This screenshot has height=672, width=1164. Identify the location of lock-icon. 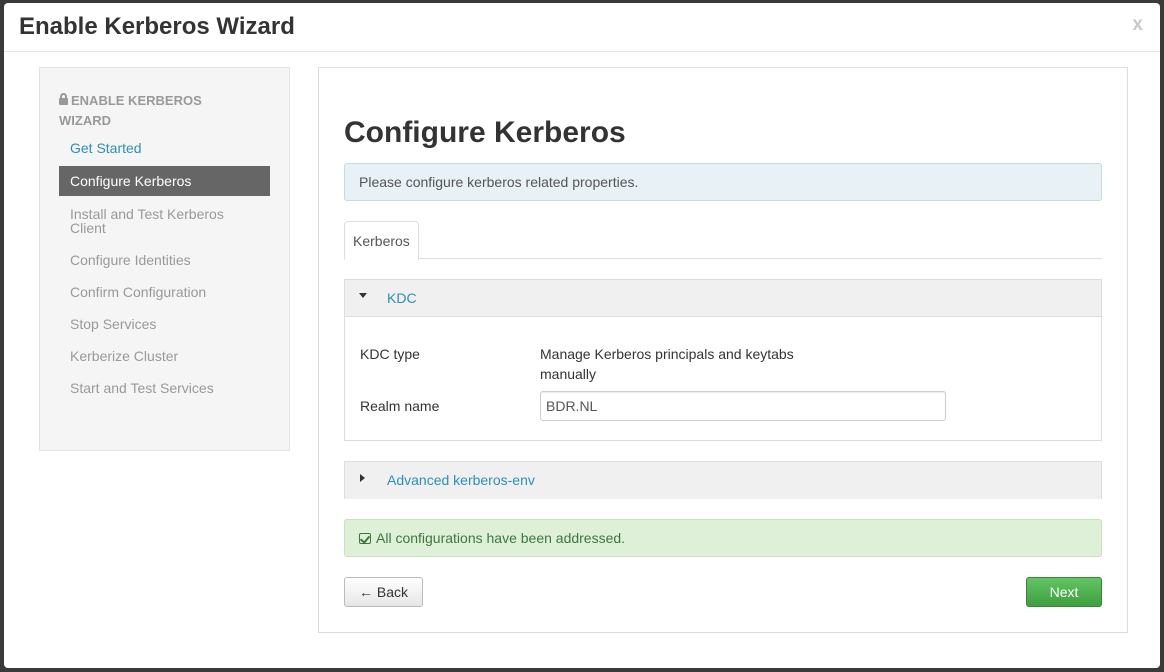
(63, 99).